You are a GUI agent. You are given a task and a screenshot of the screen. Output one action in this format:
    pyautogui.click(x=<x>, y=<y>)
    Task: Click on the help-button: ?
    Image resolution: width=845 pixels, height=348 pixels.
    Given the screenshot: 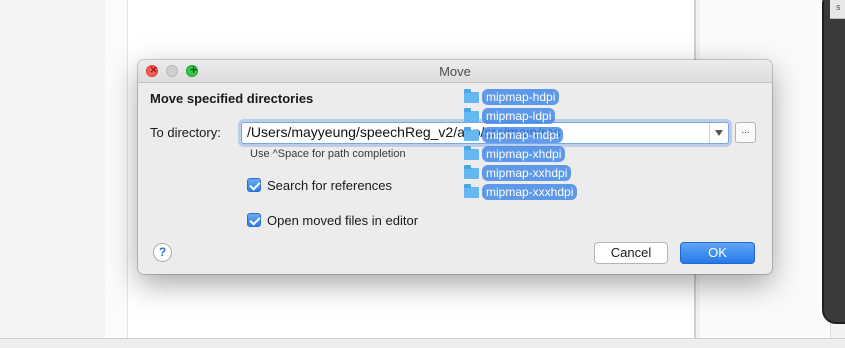 What is the action you would take?
    pyautogui.click(x=162, y=252)
    